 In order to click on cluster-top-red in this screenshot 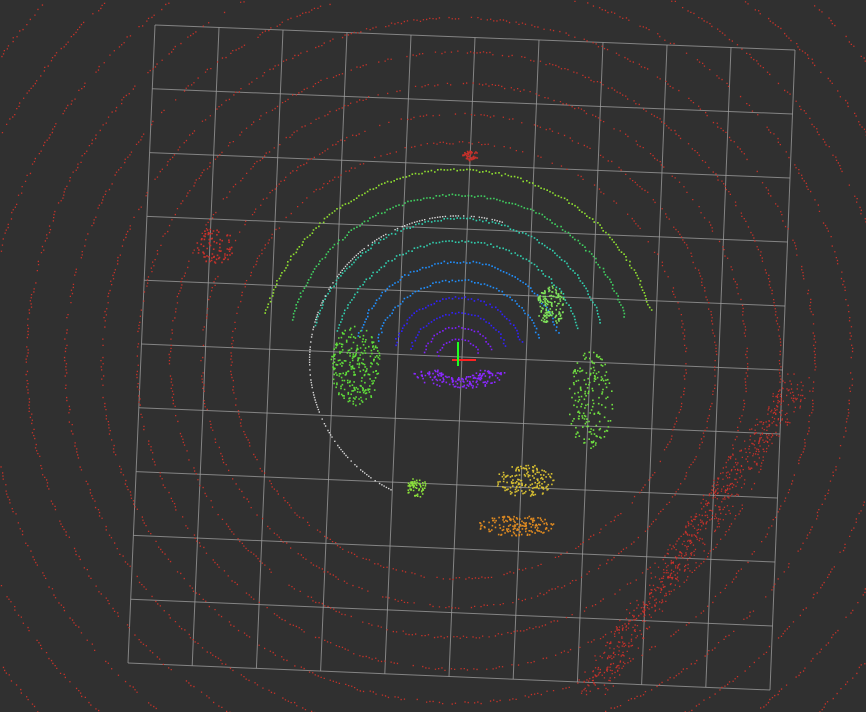, I will do `click(470, 156)`.